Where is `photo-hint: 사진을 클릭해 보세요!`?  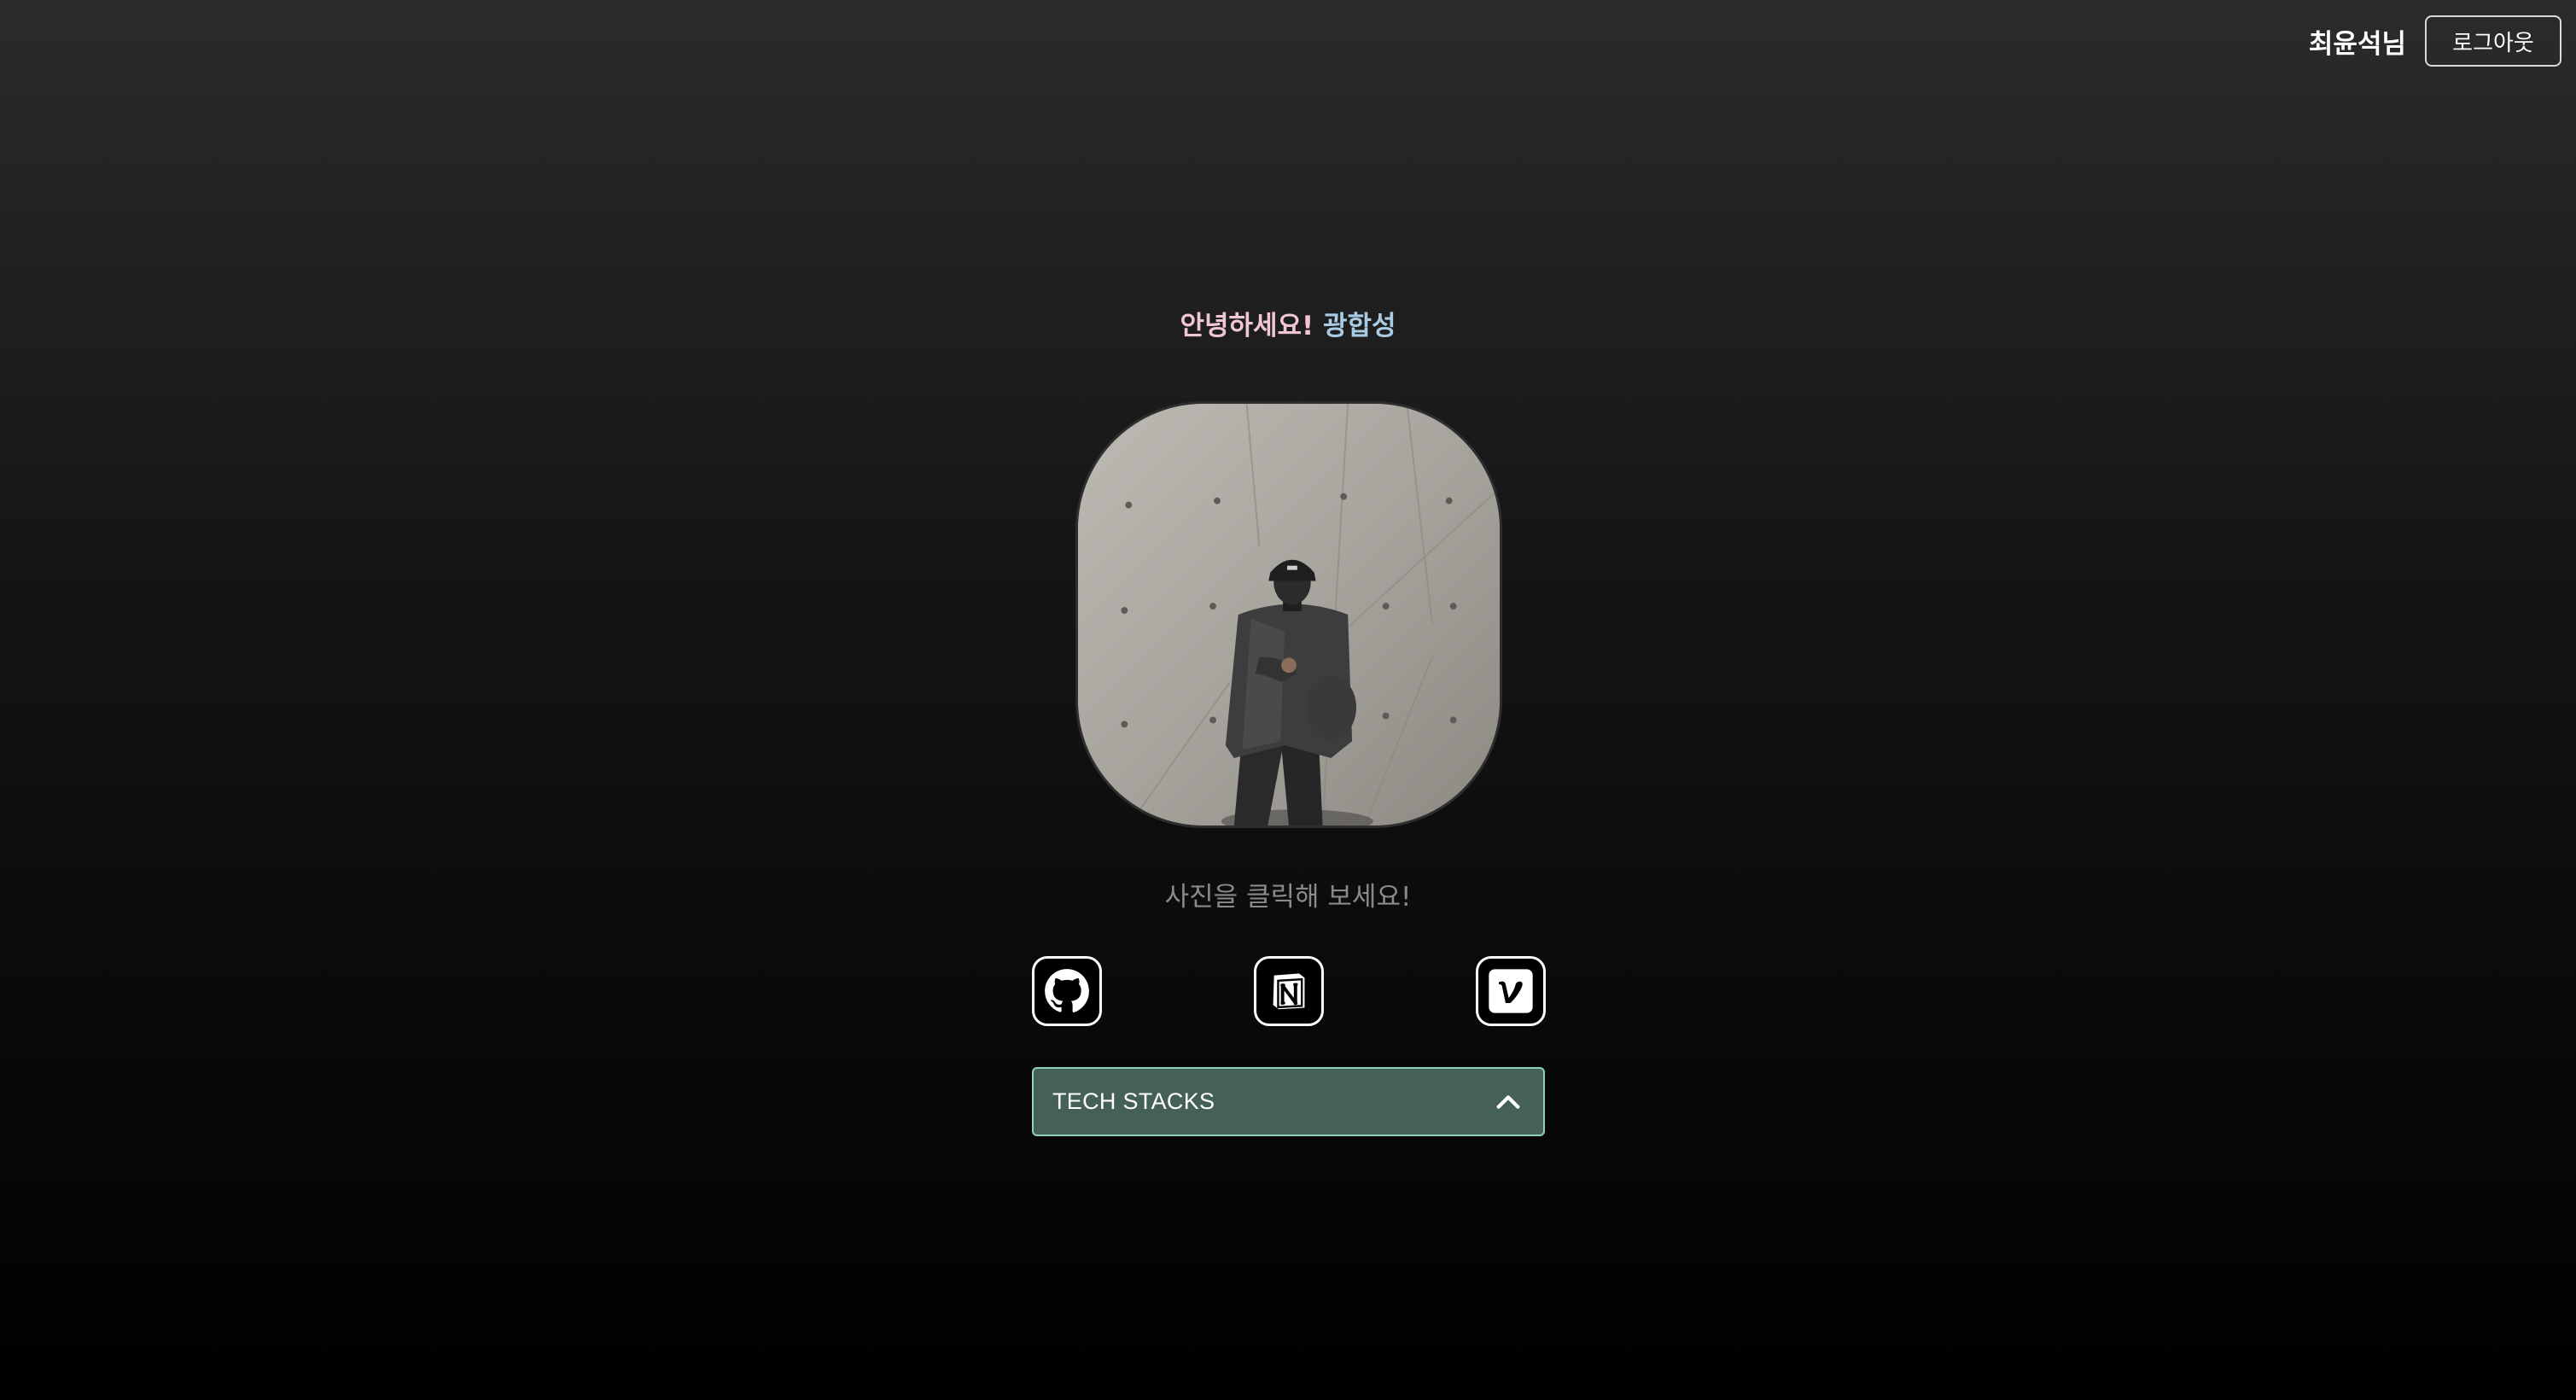 photo-hint: 사진을 클릭해 보세요! is located at coordinates (1288, 897).